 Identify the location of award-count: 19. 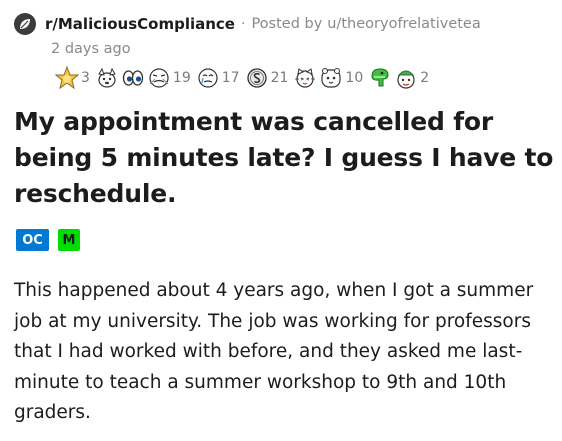
(181, 78).